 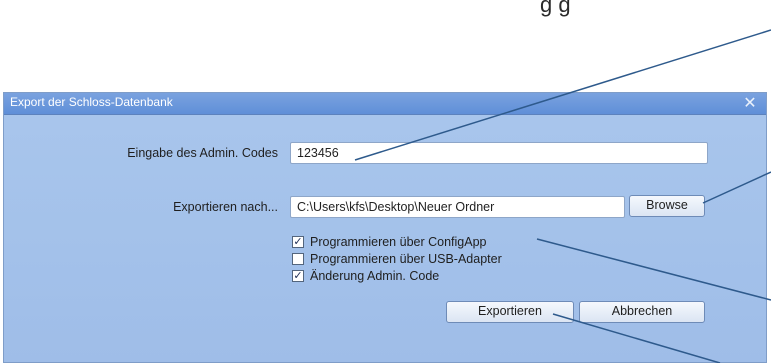 What do you see at coordinates (457, 207) in the screenshot?
I see `export-path-input: C:\Users\kfs\Desktop\Neuer Ordner` at bounding box center [457, 207].